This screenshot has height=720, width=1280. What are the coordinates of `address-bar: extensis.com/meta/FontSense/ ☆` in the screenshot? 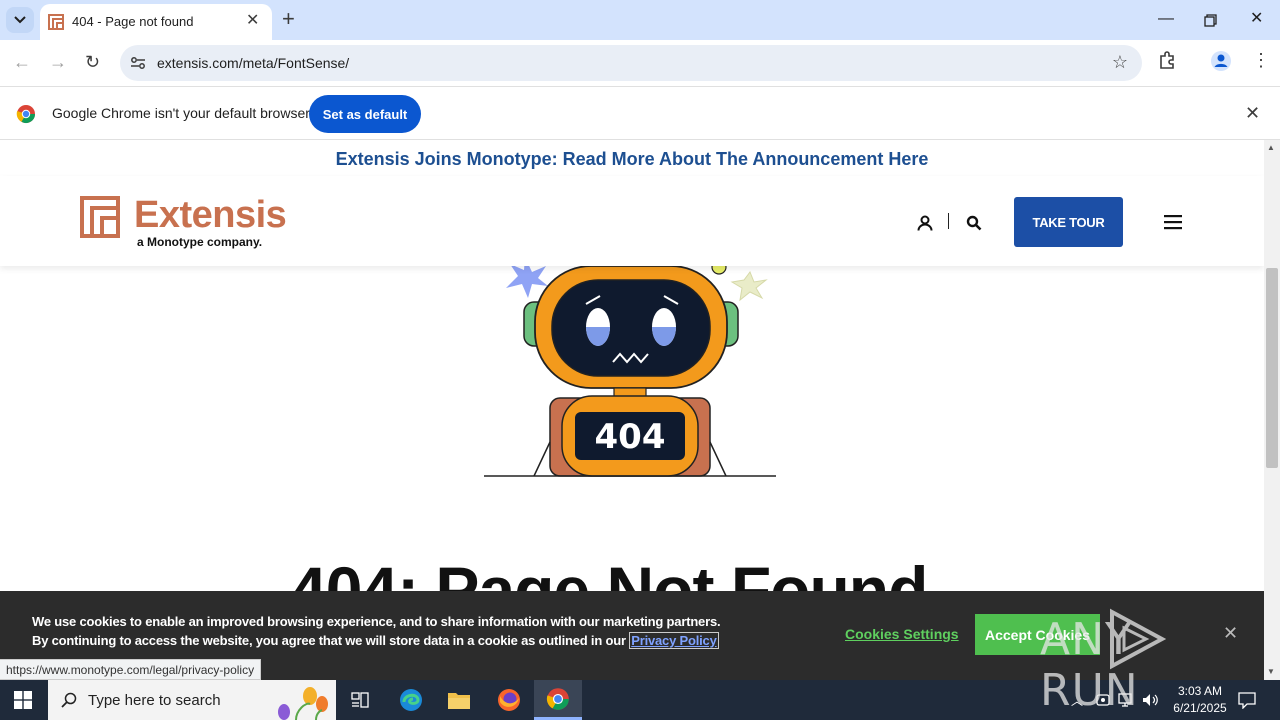 It's located at (631, 63).